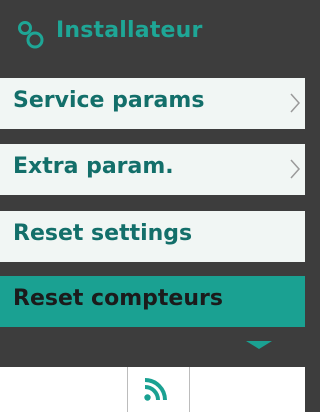 This screenshot has height=412, width=320. I want to click on menu-item-service-params: Service params, so click(152, 103).